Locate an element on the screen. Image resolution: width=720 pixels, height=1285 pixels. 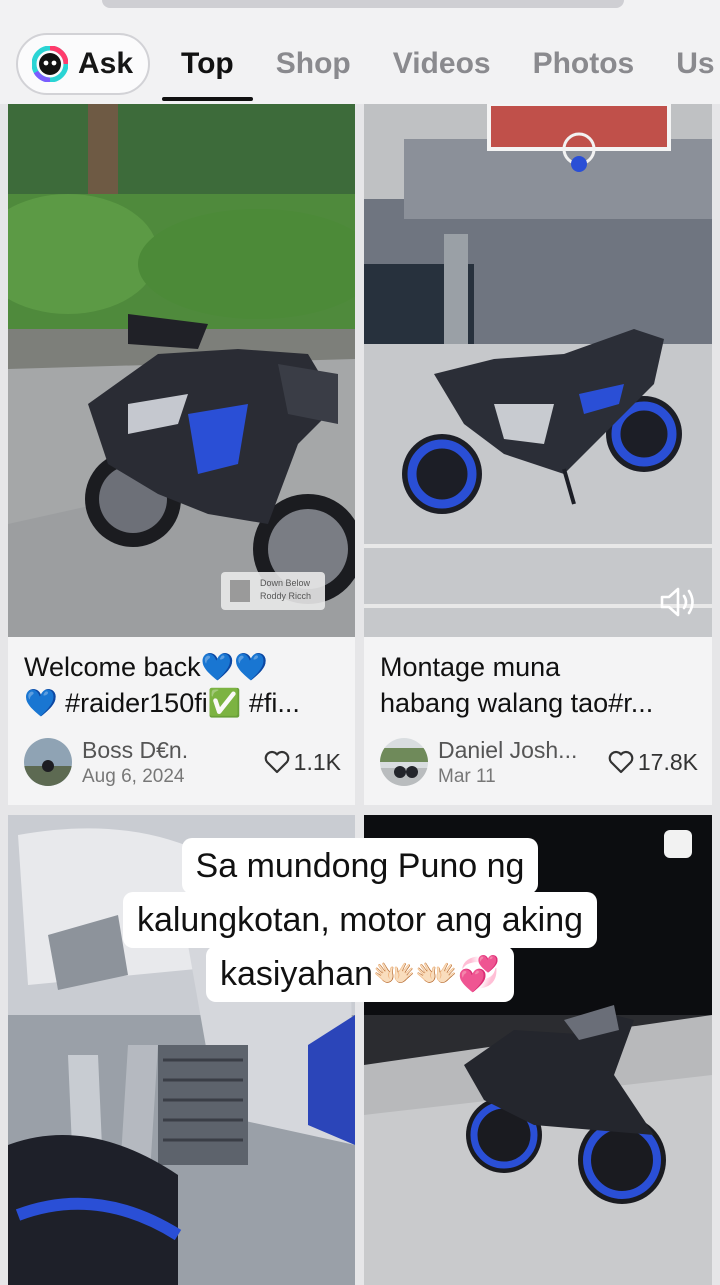
speaker-icon is located at coordinates (678, 602).